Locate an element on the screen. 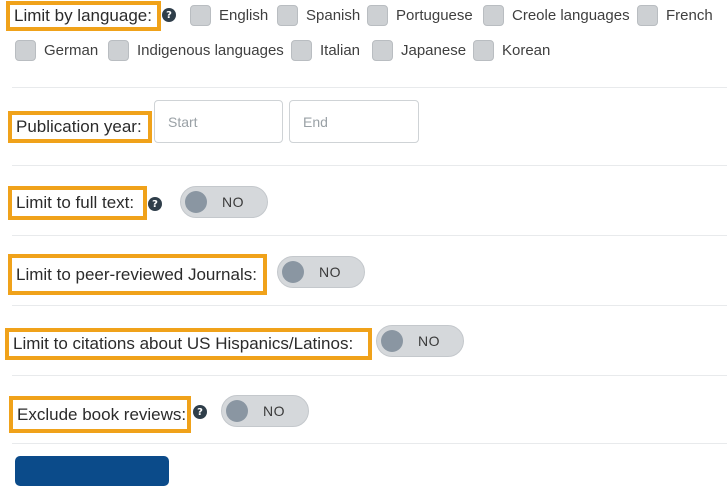 The height and width of the screenshot is (486, 727). publication-year-label: Publication year: is located at coordinates (80, 127).